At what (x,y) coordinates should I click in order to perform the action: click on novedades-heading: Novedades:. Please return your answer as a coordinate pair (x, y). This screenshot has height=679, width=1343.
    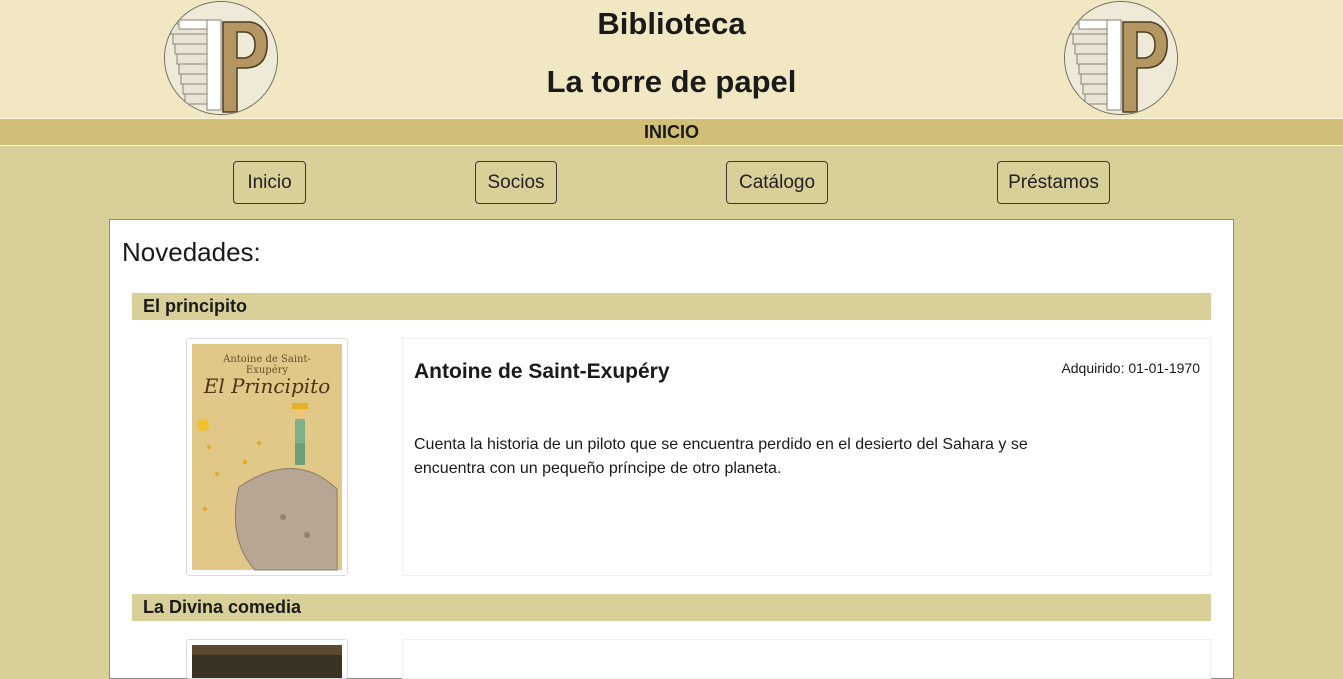
    Looking at the image, I should click on (191, 252).